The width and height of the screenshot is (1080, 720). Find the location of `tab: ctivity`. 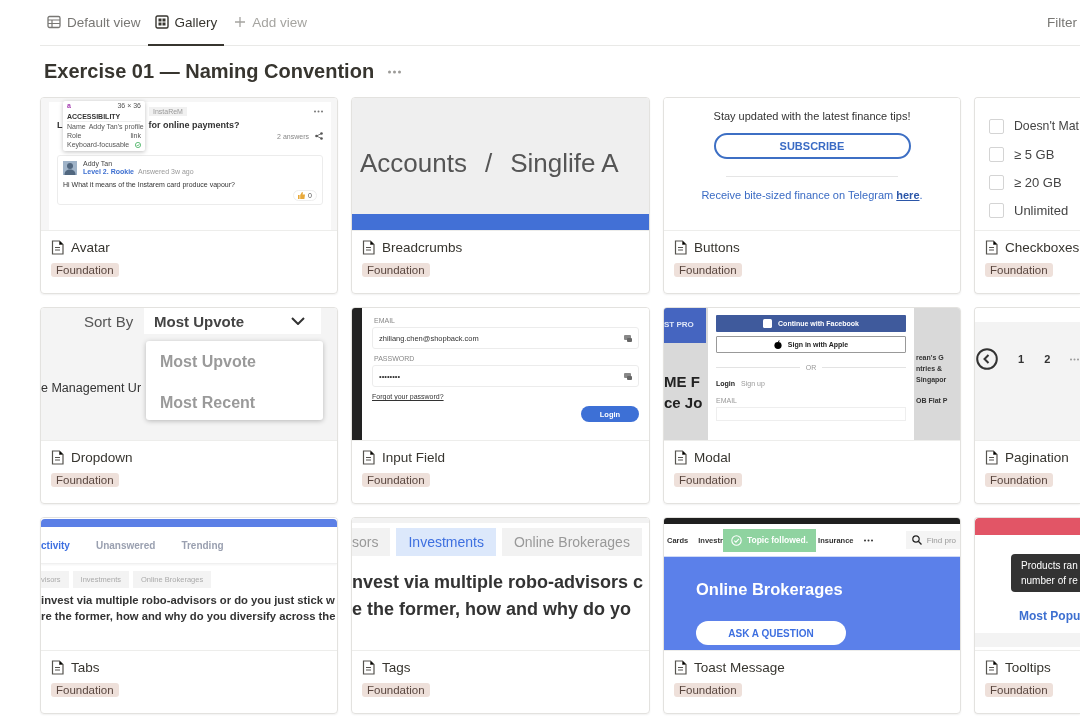

tab: ctivity is located at coordinates (55, 545).